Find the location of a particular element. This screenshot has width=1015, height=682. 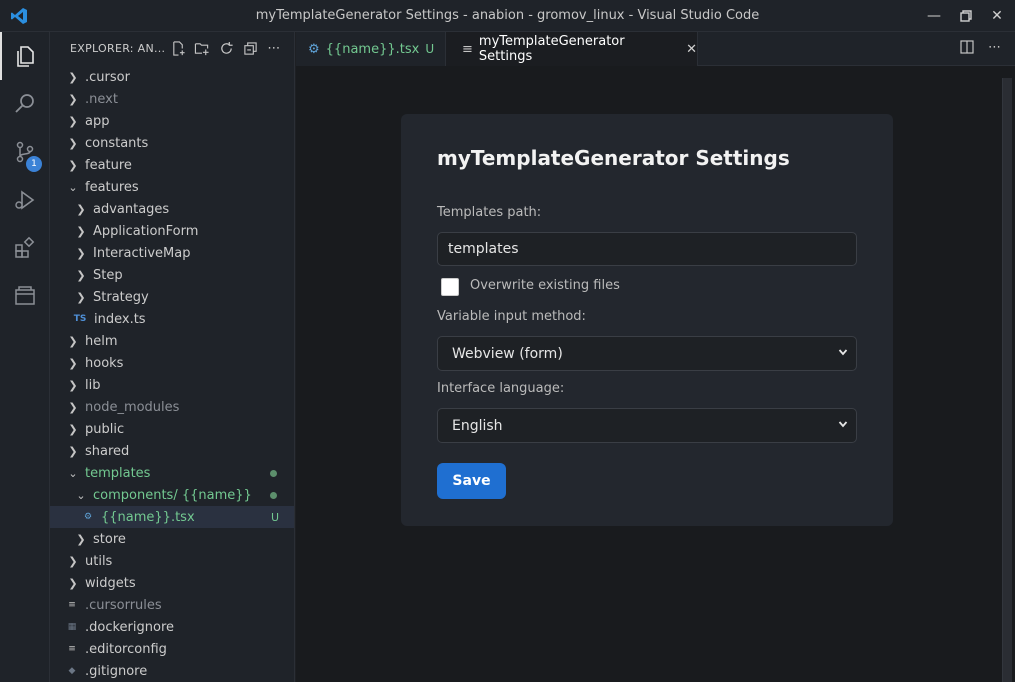

settings-heading: myTemplateGenerator Settings is located at coordinates (613, 158).